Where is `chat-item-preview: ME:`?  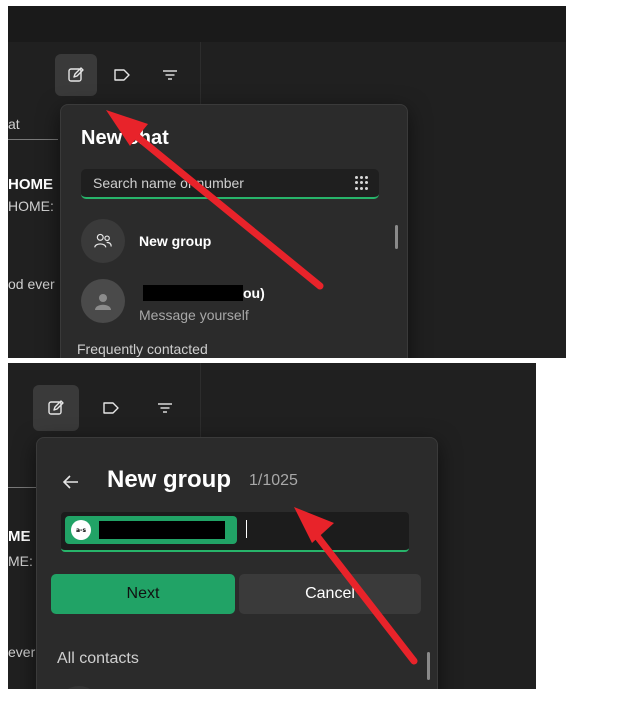
chat-item-preview: ME: is located at coordinates (20, 561).